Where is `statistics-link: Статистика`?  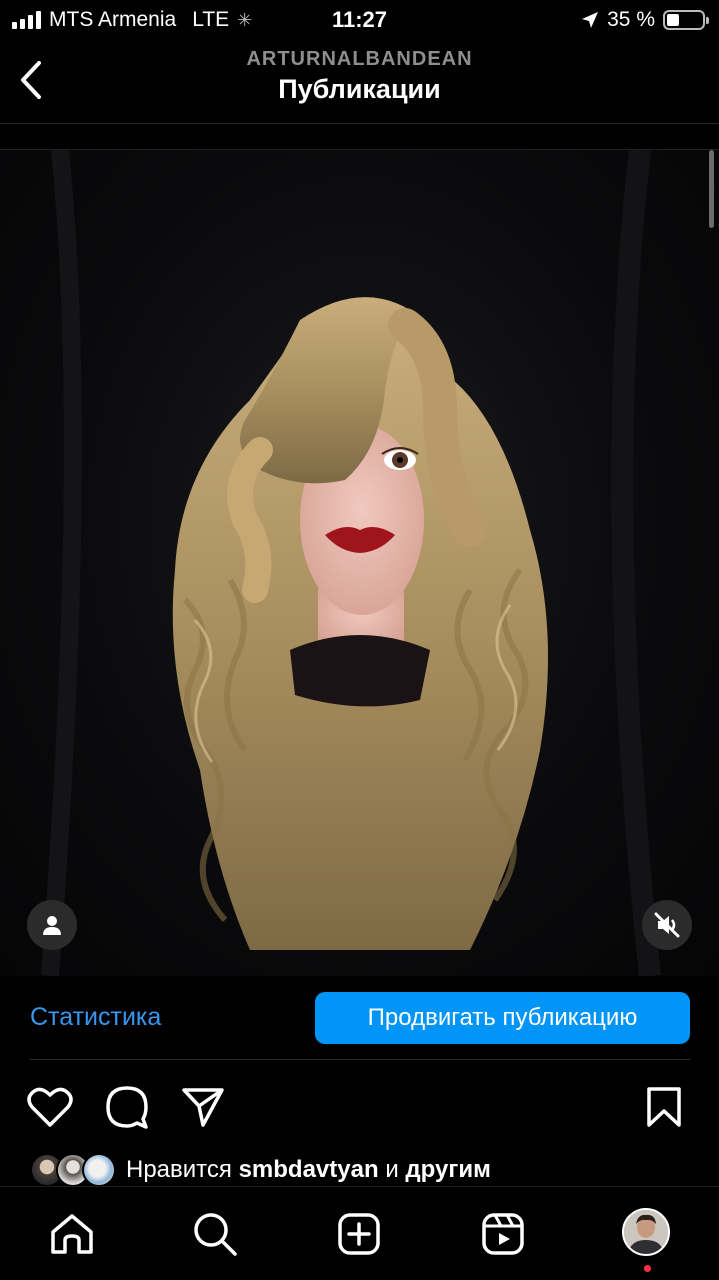 statistics-link: Статистика is located at coordinates (95, 1017).